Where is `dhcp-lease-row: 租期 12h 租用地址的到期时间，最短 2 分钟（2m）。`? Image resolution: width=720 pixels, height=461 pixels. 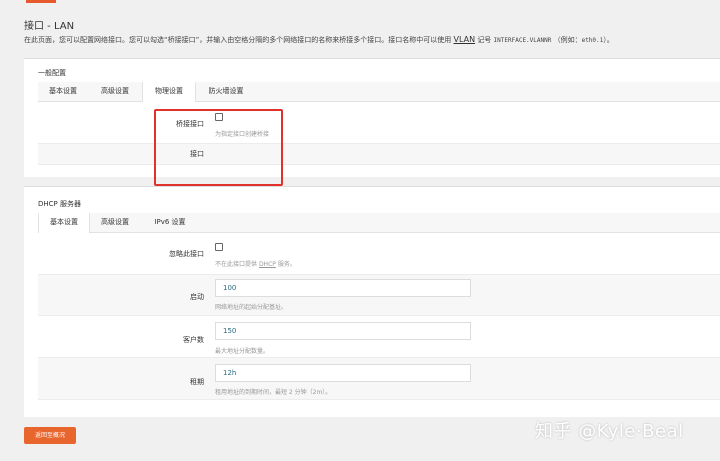
dhcp-lease-row: 租期 12h 租用地址的到期时间，最短 2 分钟（2m）。 is located at coordinates (379, 379).